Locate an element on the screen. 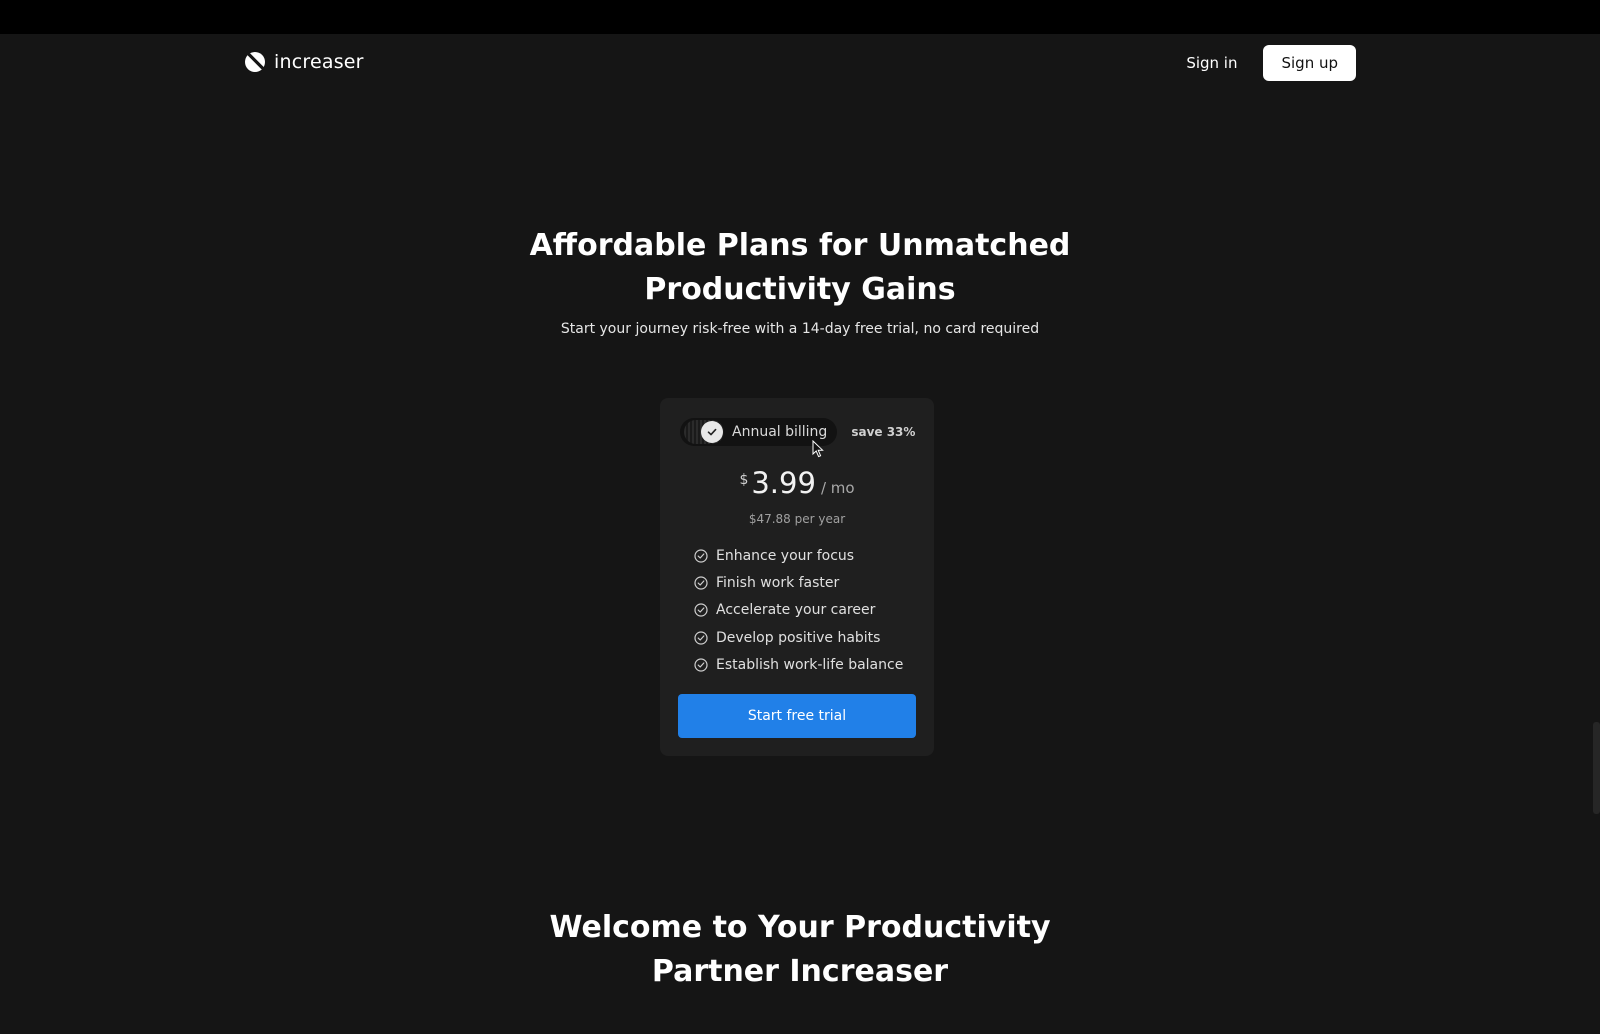 The height and width of the screenshot is (1034, 1600). brand-name: increaser is located at coordinates (319, 62).